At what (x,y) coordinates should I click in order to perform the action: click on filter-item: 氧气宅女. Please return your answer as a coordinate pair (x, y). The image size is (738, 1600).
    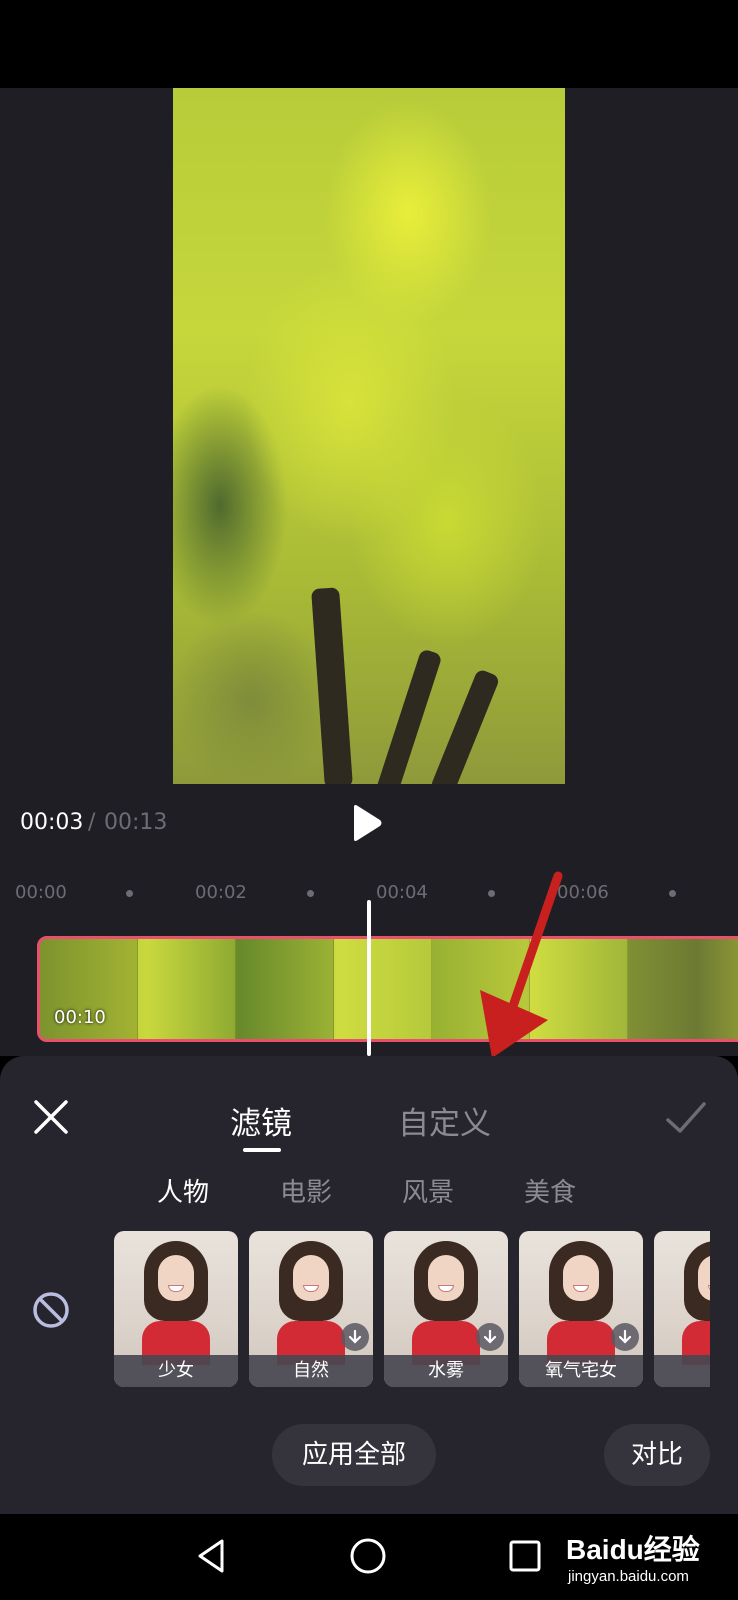
    Looking at the image, I should click on (581, 1309).